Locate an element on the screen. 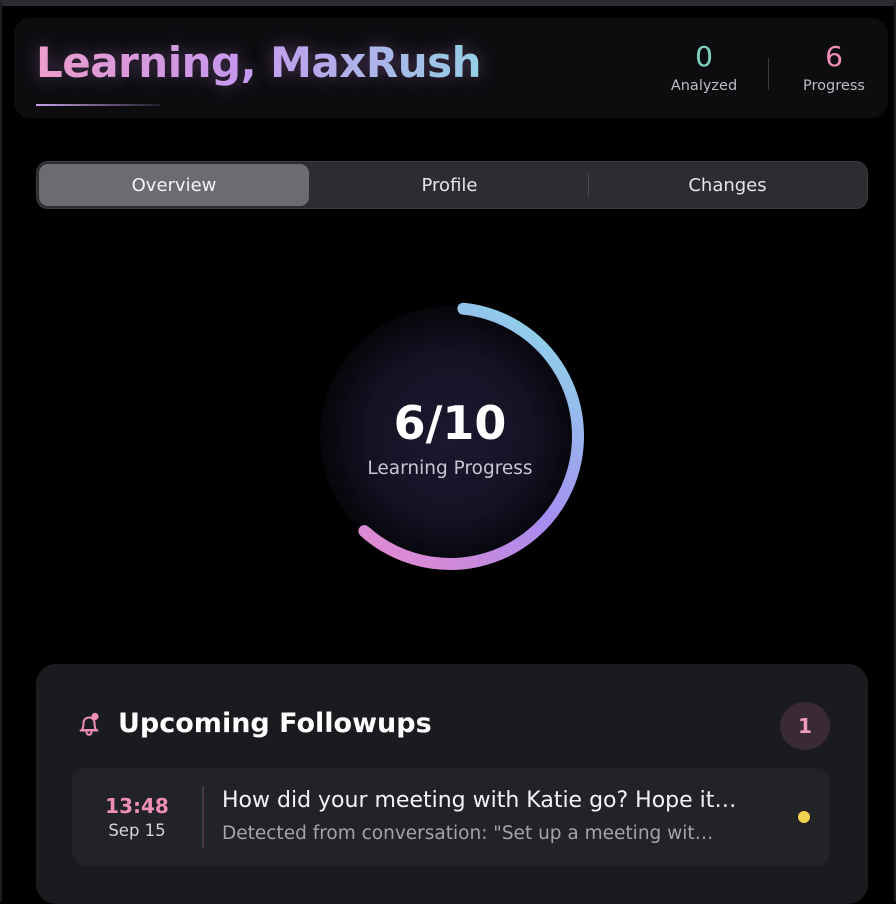  tab-overview: Overview is located at coordinates (174, 185).